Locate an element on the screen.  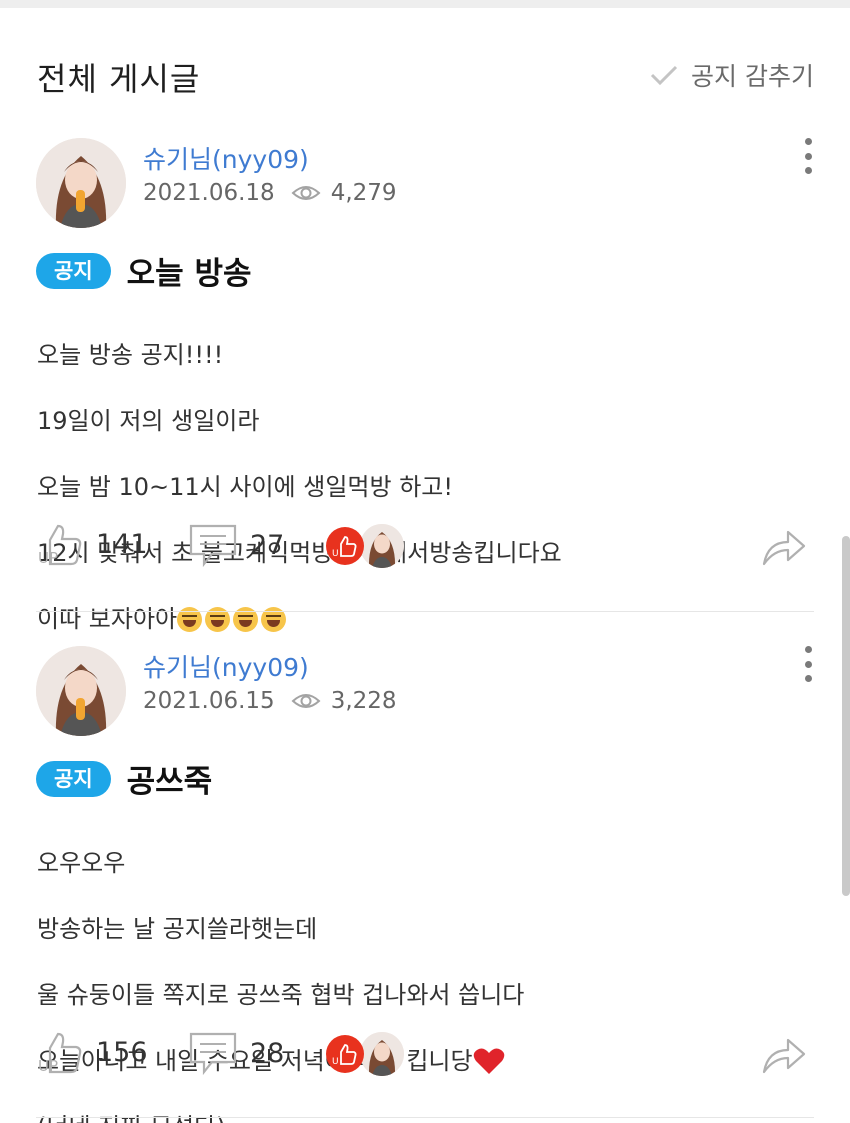
post-title: 오늘 방송 is located at coordinates (189, 270).